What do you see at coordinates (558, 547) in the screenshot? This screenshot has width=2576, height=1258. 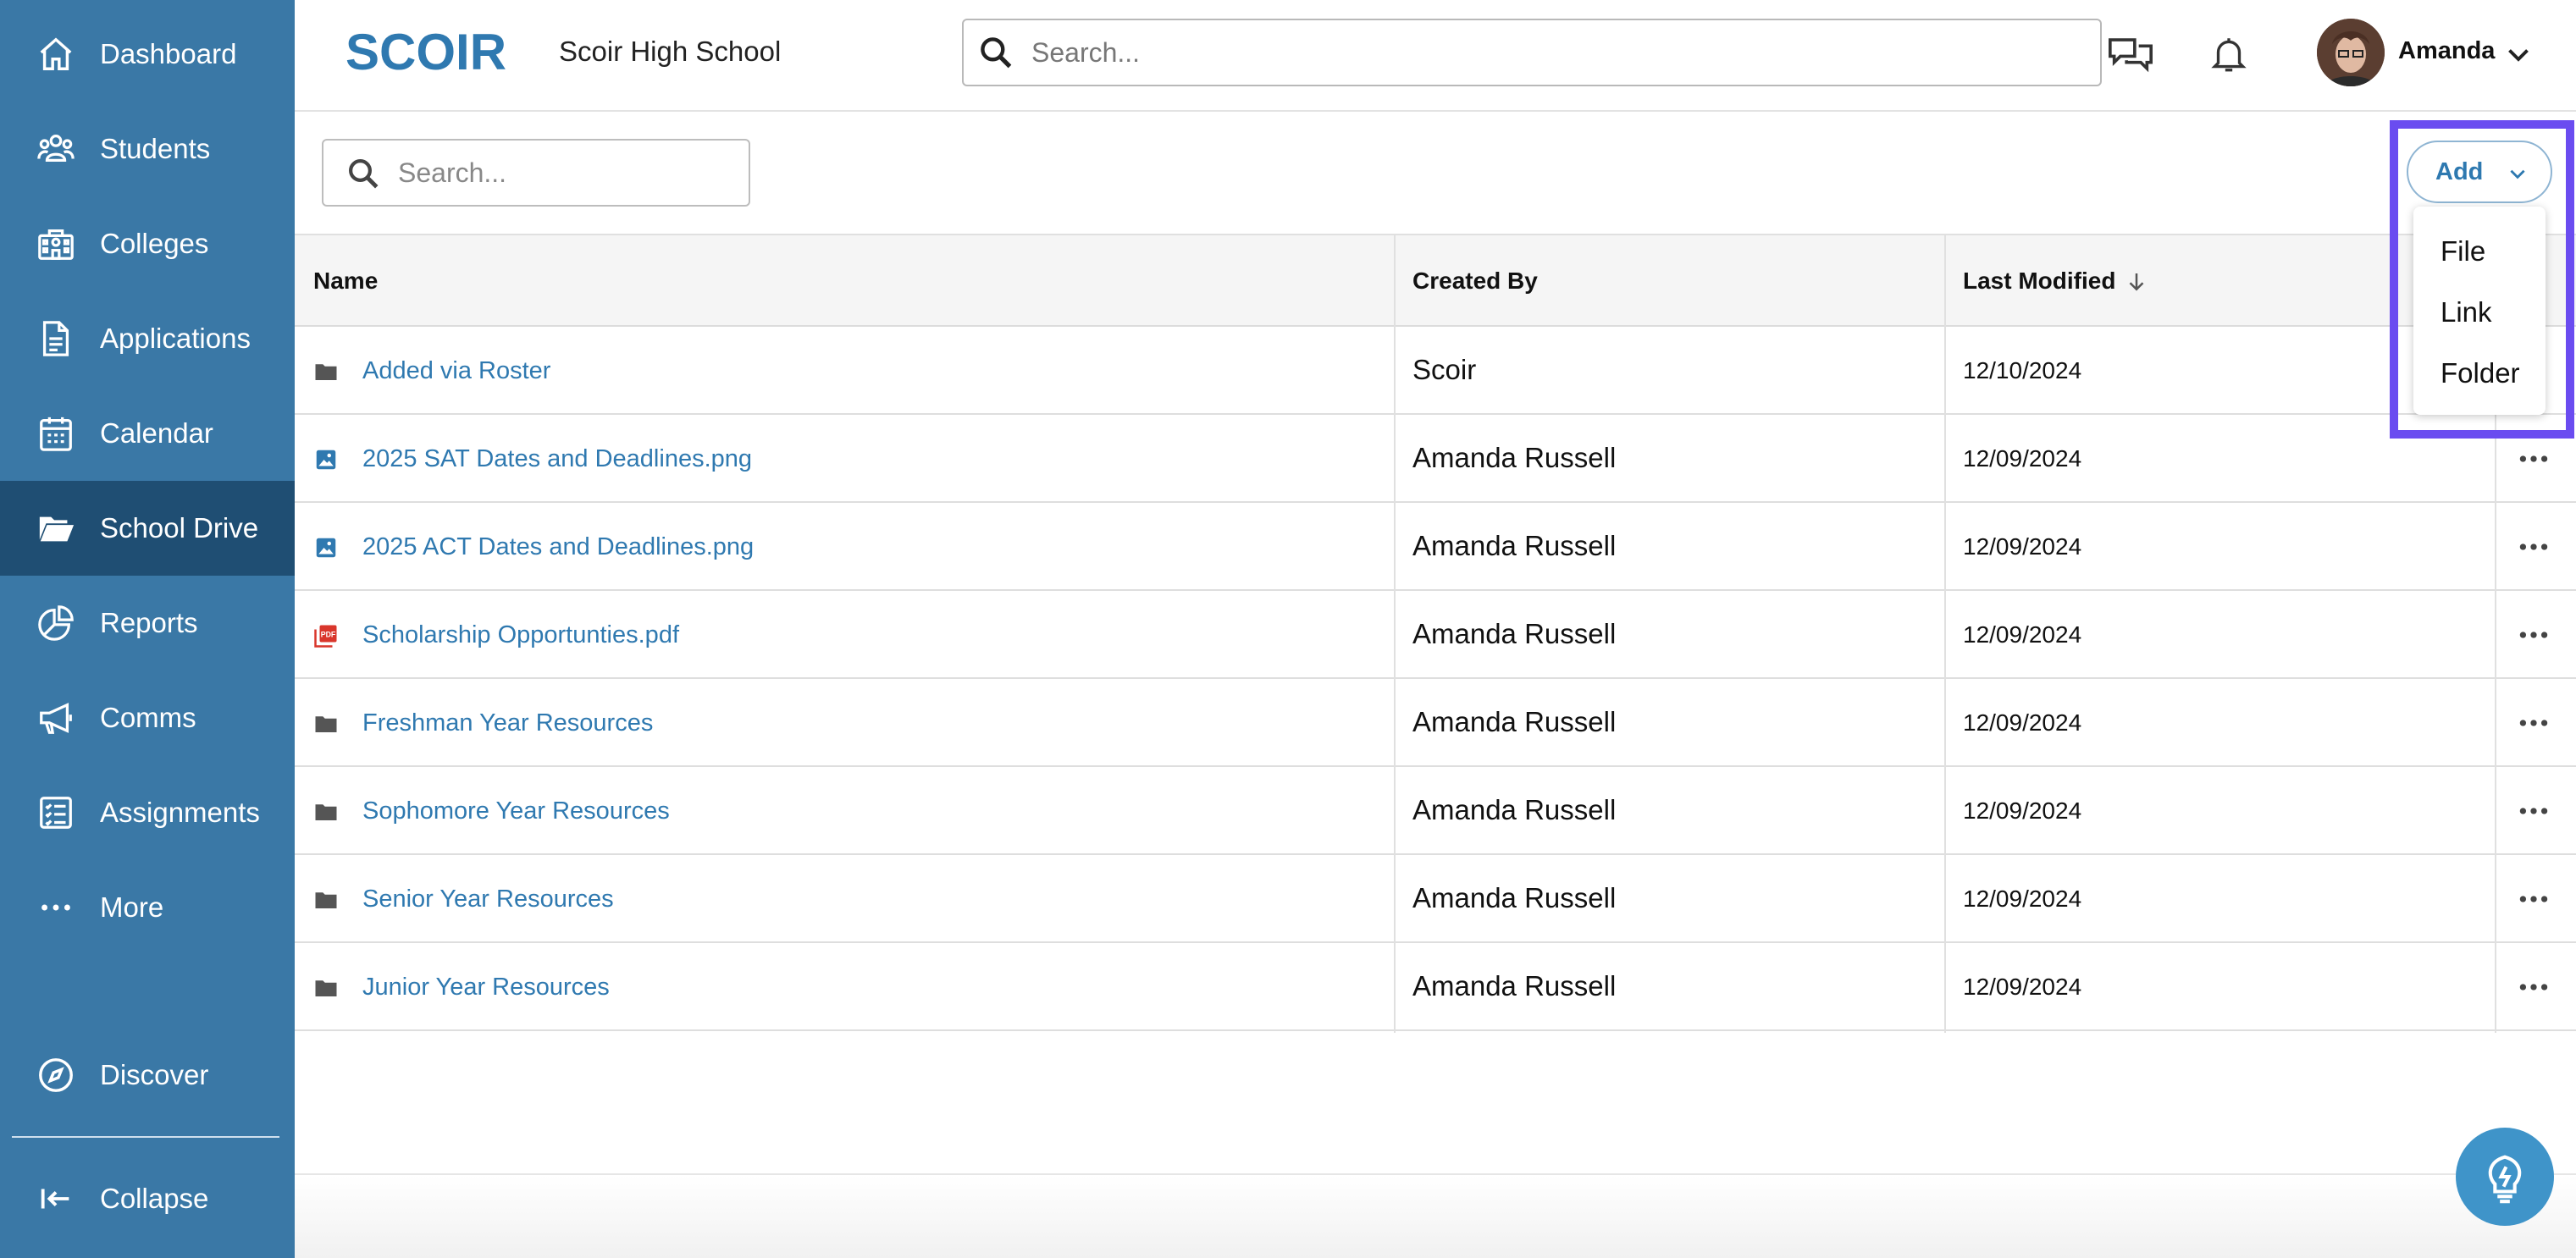 I see `file-name-link: 2025 ACT Dates and Deadlines.png` at bounding box center [558, 547].